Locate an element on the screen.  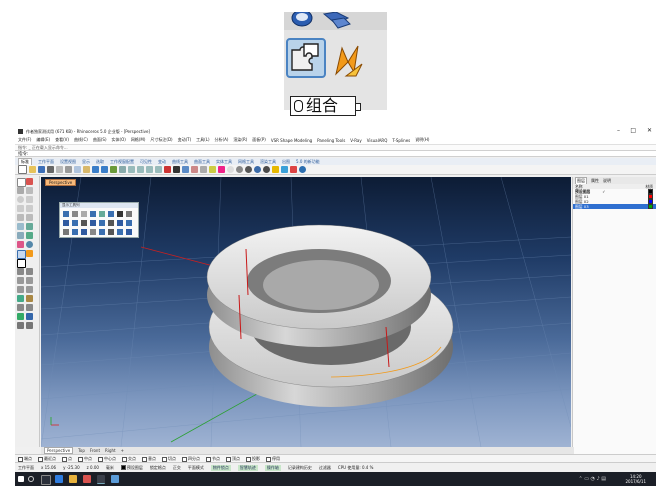
viewport-title: Perspective is located at coordinates (61, 182).